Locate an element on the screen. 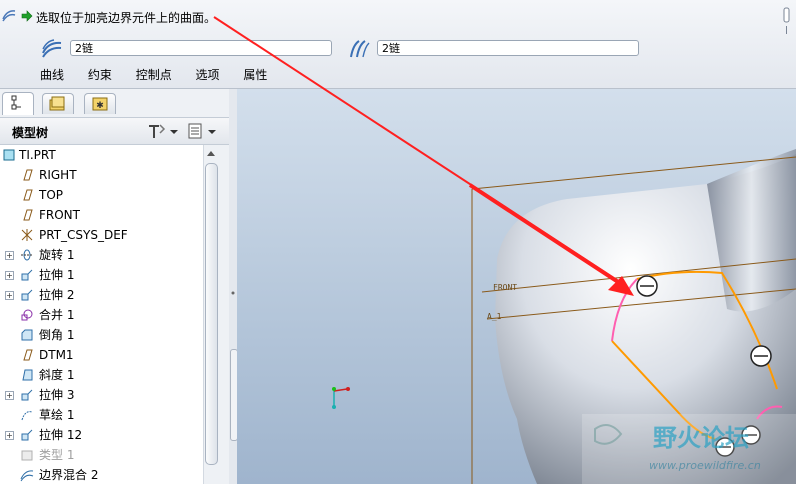 The height and width of the screenshot is (484, 796). tree-item: FRONT is located at coordinates (101, 215).